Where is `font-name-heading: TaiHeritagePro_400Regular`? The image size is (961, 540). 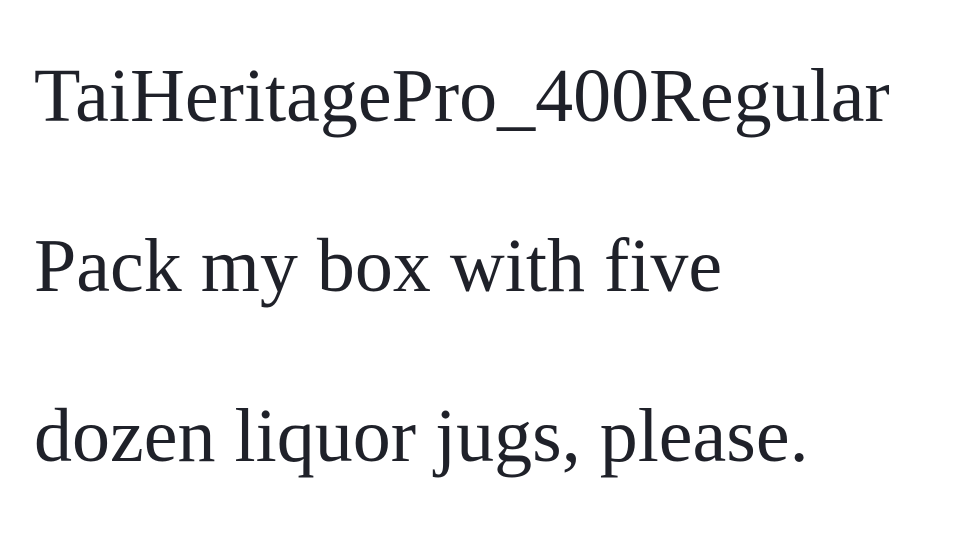 font-name-heading: TaiHeritagePro_400Regular is located at coordinates (462, 96).